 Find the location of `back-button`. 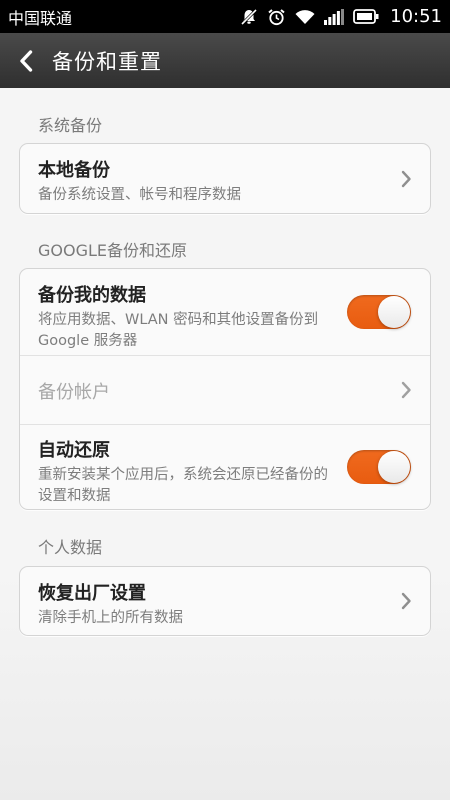

back-button is located at coordinates (26, 60).